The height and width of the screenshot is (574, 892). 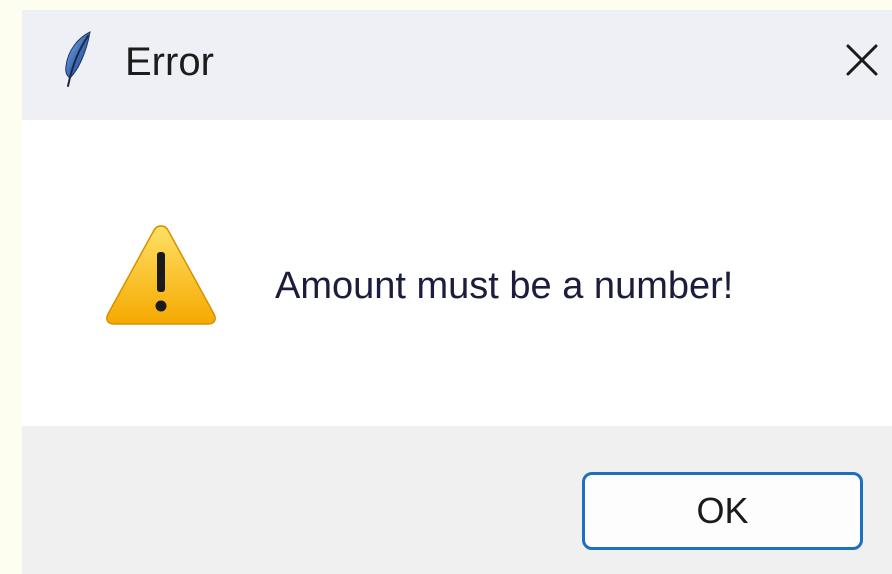 What do you see at coordinates (77, 61) in the screenshot?
I see `feather-icon` at bounding box center [77, 61].